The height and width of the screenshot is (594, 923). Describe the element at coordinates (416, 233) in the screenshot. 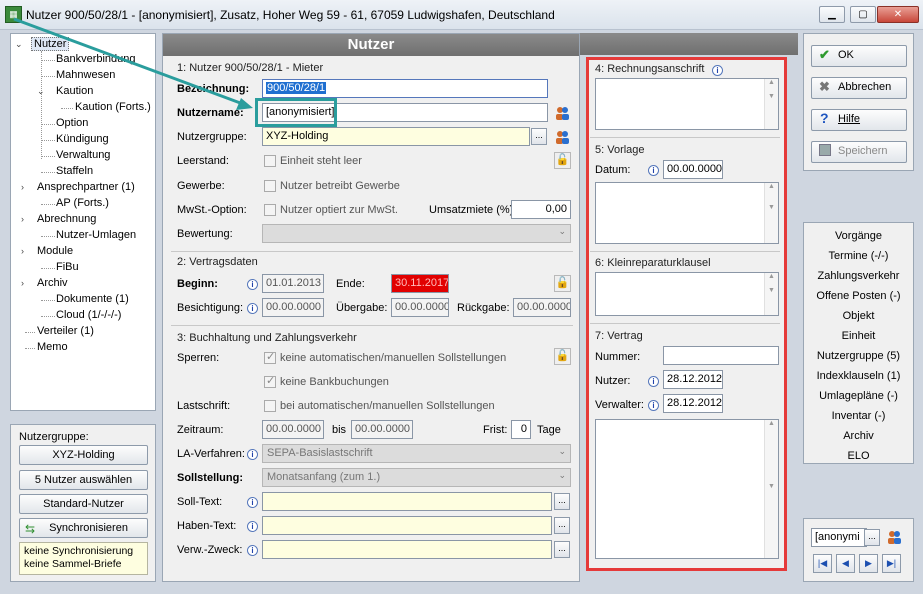

I see `bewertung-select: ⌄` at that location.